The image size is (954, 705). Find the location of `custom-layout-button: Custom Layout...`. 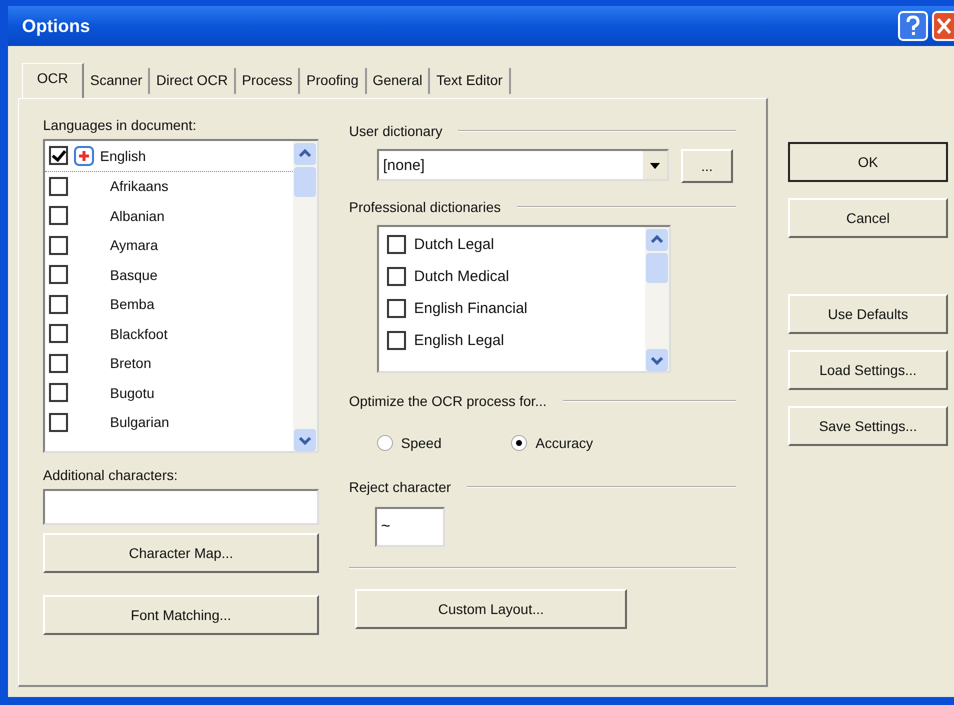

custom-layout-button: Custom Layout... is located at coordinates (491, 609).